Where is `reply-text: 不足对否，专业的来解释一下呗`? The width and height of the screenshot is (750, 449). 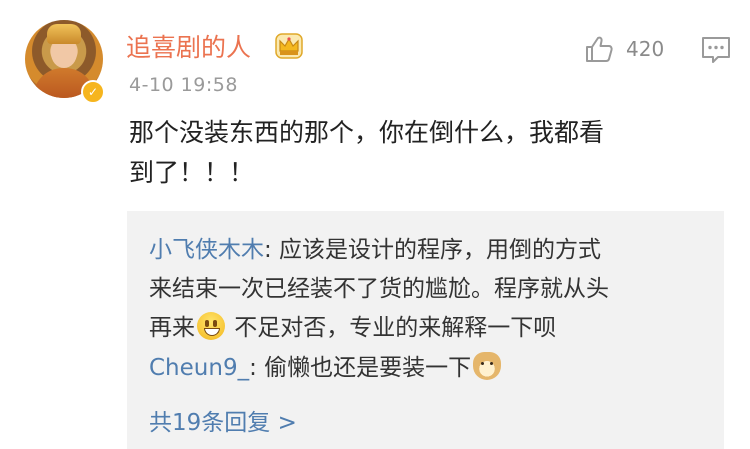
reply-text: 不足对否，专业的来解释一下呗 is located at coordinates (392, 328).